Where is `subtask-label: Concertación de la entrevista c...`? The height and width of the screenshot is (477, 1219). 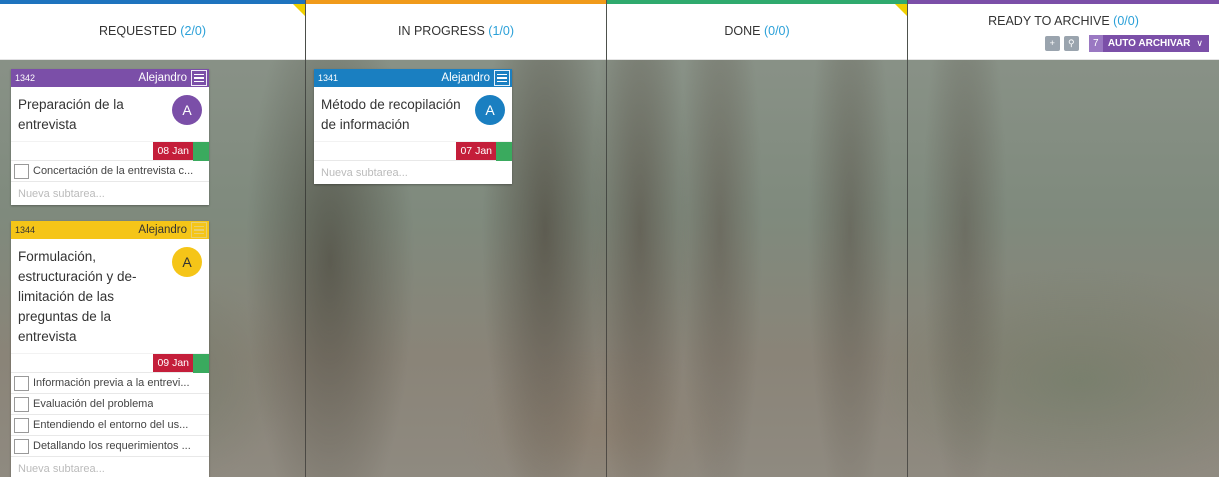
subtask-label: Concertación de la entrevista c... is located at coordinates (113, 171).